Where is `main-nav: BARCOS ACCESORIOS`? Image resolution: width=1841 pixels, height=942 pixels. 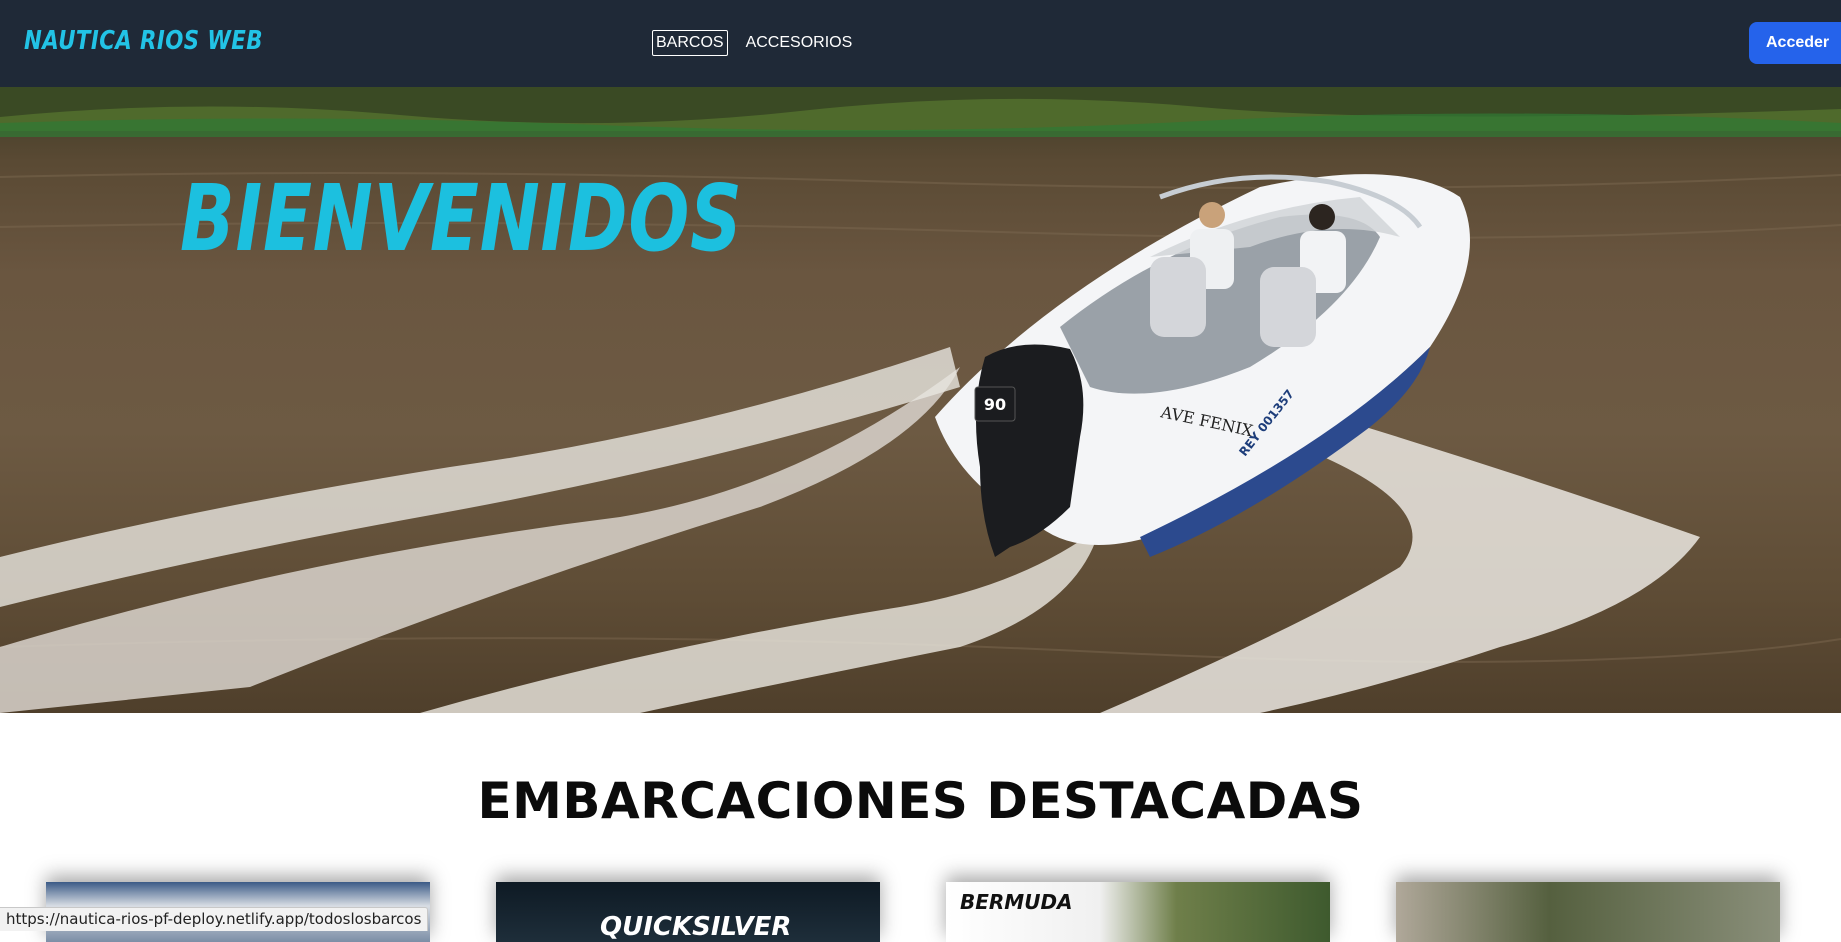
main-nav: BARCOS ACCESORIOS is located at coordinates (754, 43).